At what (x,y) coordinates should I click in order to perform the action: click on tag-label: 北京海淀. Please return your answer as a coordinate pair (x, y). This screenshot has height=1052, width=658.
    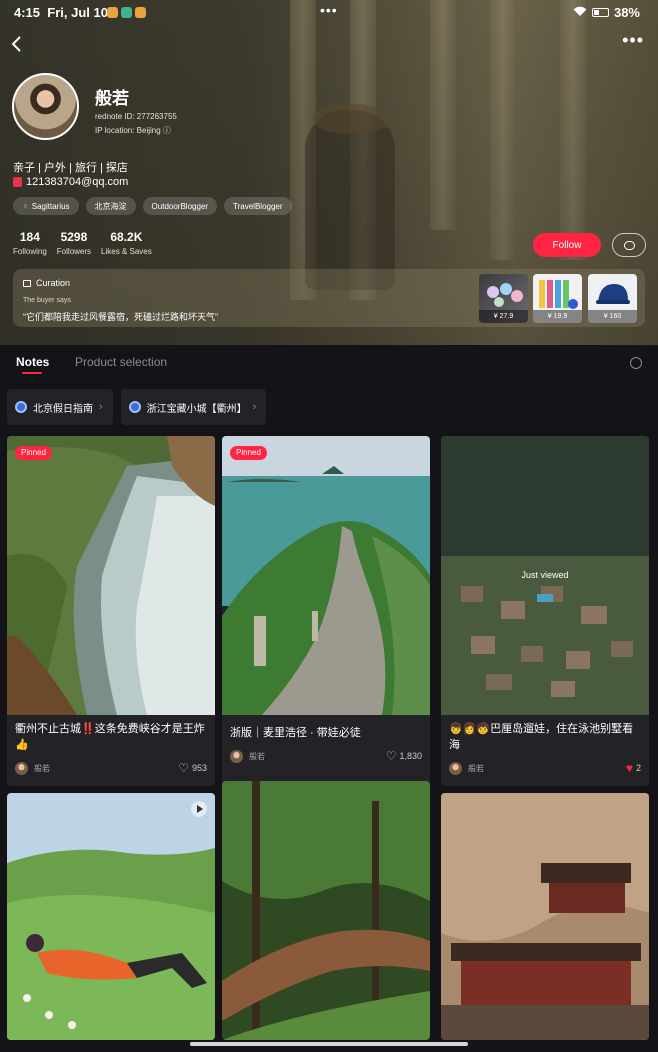
    Looking at the image, I should click on (110, 206).